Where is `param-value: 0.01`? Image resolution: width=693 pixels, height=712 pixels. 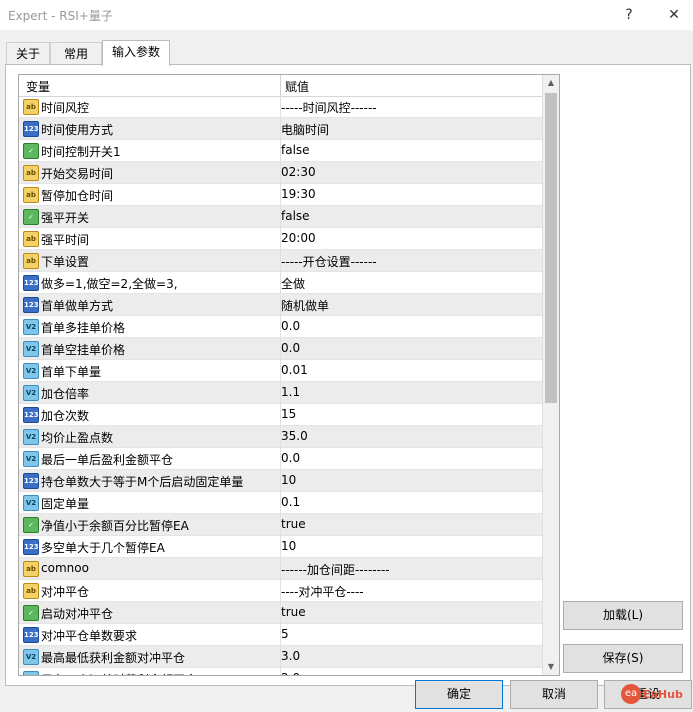
param-value: 0.01 is located at coordinates (294, 370).